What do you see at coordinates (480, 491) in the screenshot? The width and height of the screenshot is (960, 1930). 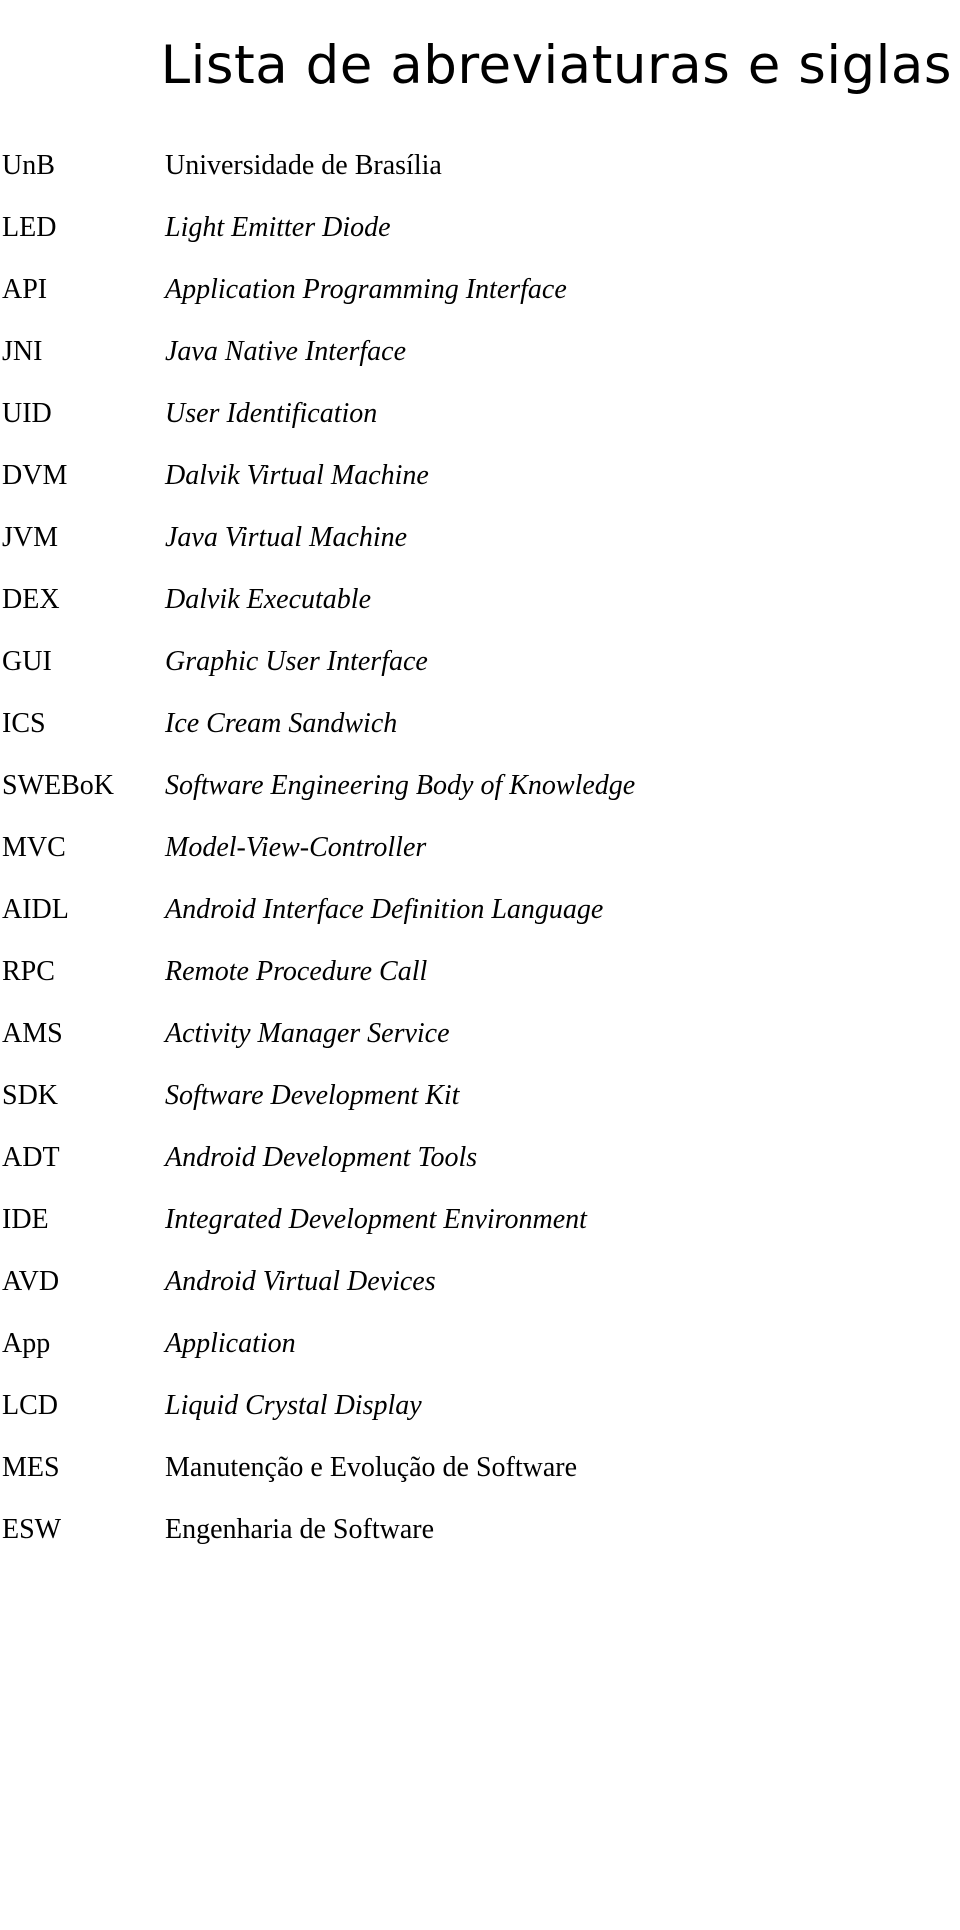 I see `abbreviation-row: DVM Dalvik Virtual Machine` at bounding box center [480, 491].